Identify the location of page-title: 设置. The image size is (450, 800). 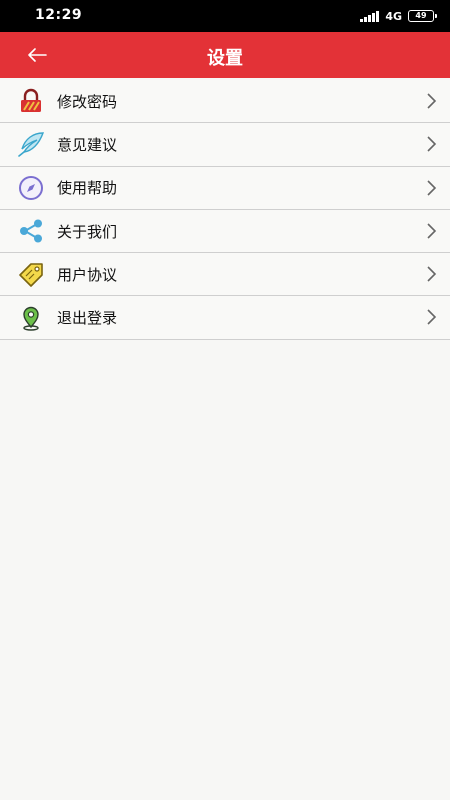
(225, 58).